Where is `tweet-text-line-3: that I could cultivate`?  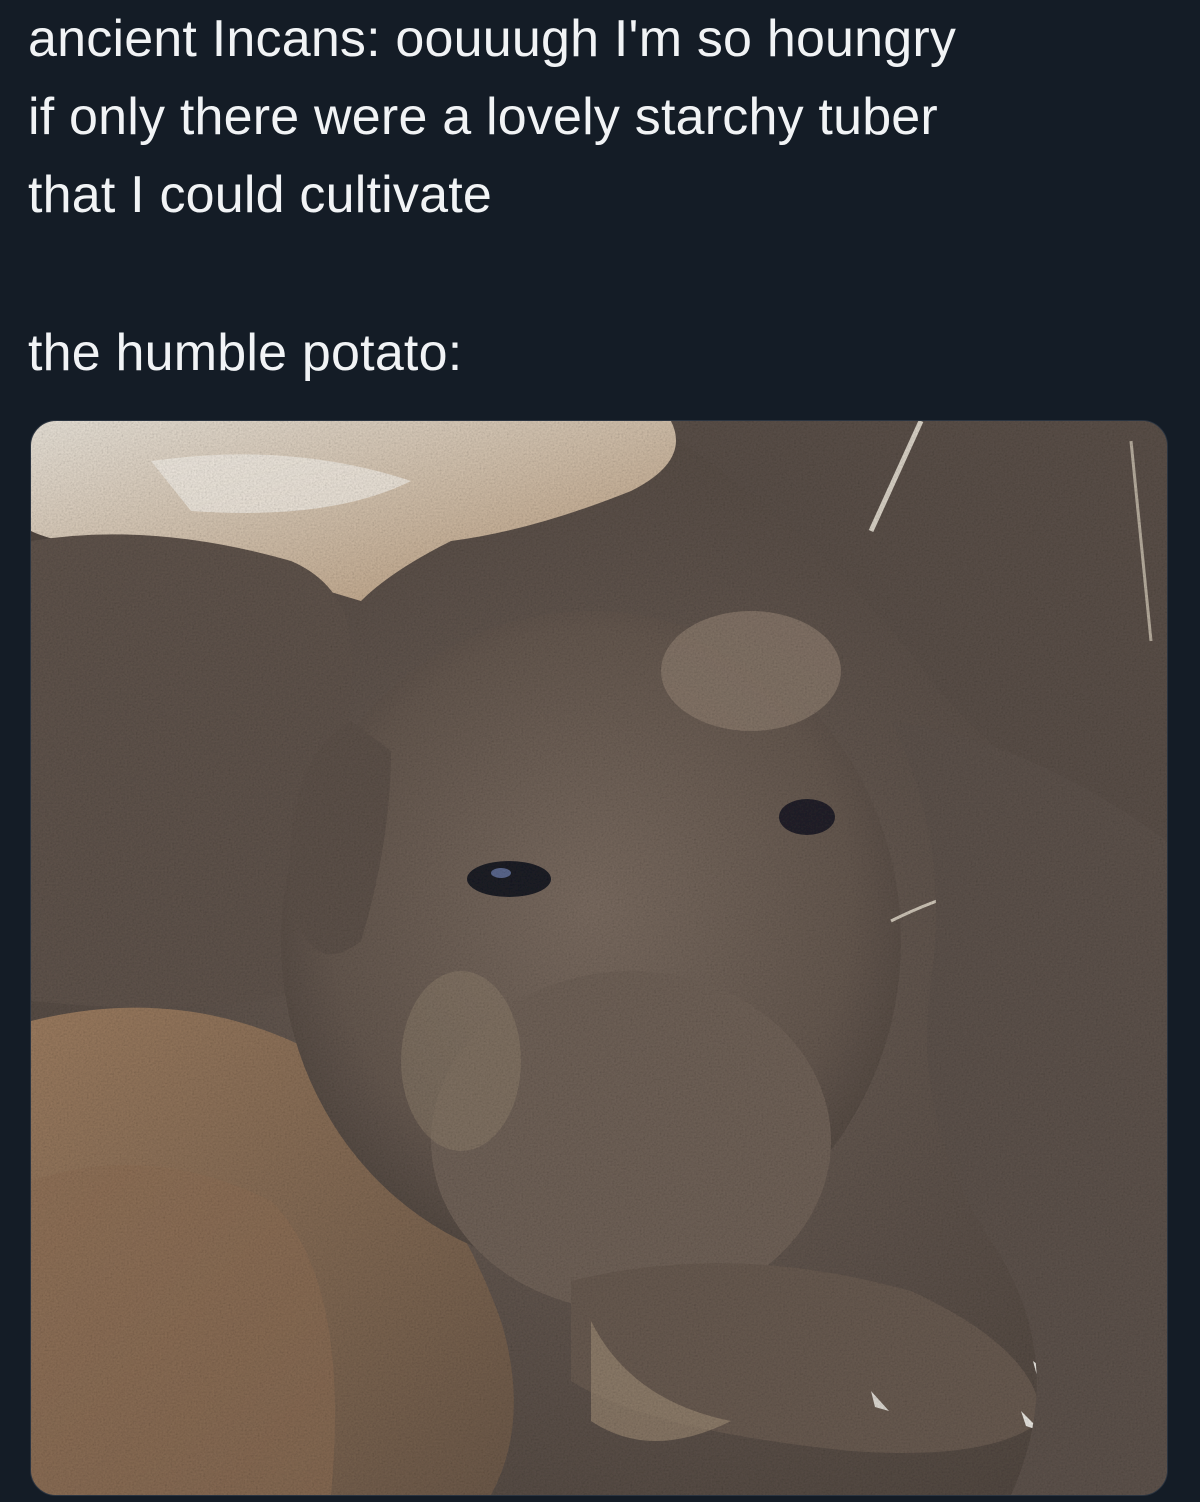
tweet-text-line-3: that I could cultivate is located at coordinates (260, 195).